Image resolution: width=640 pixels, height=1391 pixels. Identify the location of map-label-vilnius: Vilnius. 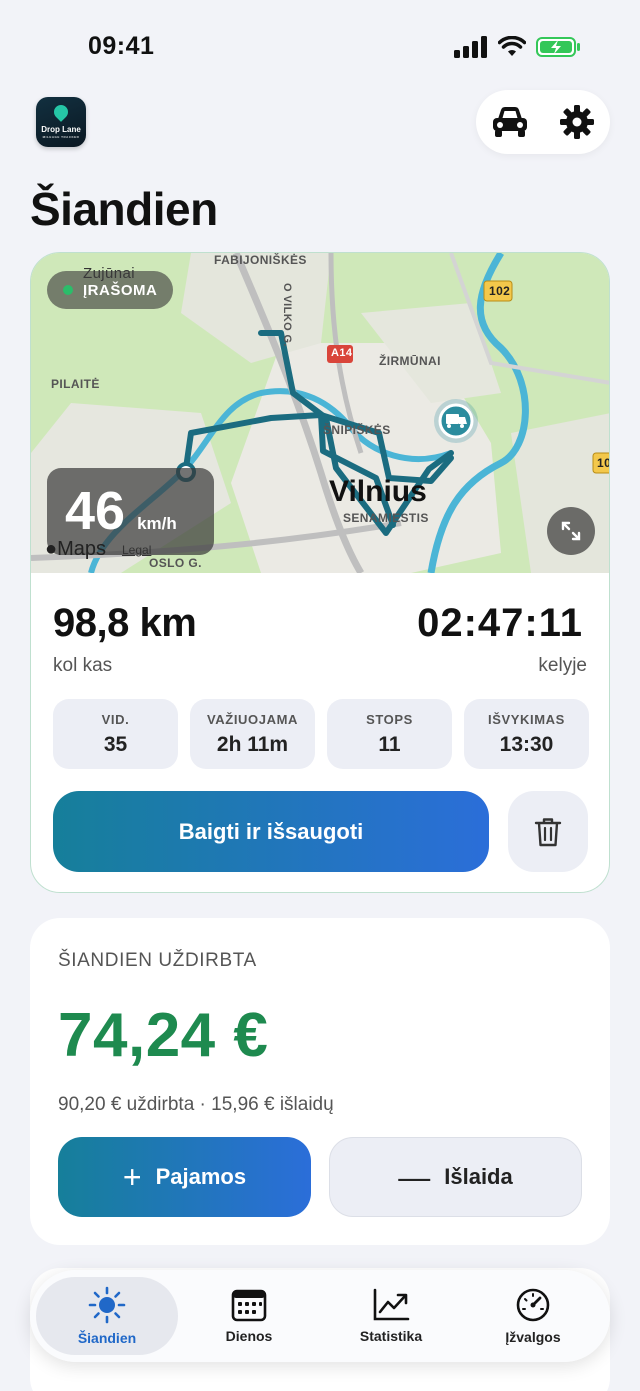
(378, 491).